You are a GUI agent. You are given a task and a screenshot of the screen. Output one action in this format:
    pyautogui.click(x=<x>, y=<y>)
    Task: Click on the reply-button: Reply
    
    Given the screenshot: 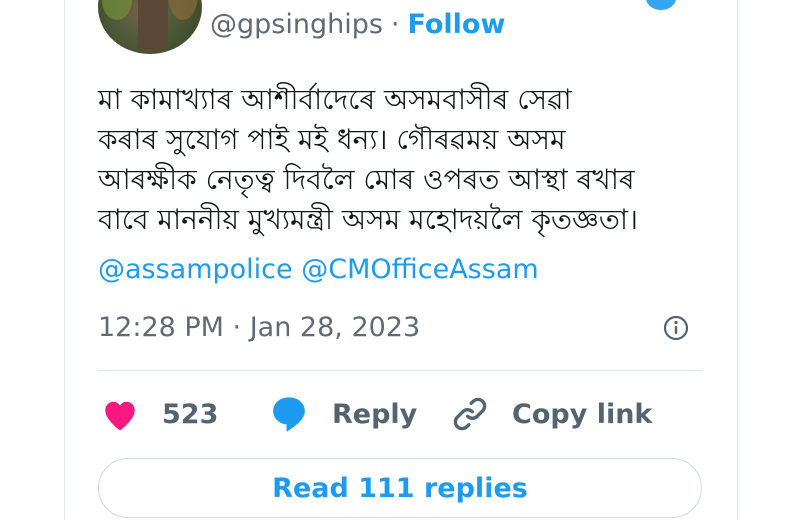 What is the action you would take?
    pyautogui.click(x=342, y=414)
    